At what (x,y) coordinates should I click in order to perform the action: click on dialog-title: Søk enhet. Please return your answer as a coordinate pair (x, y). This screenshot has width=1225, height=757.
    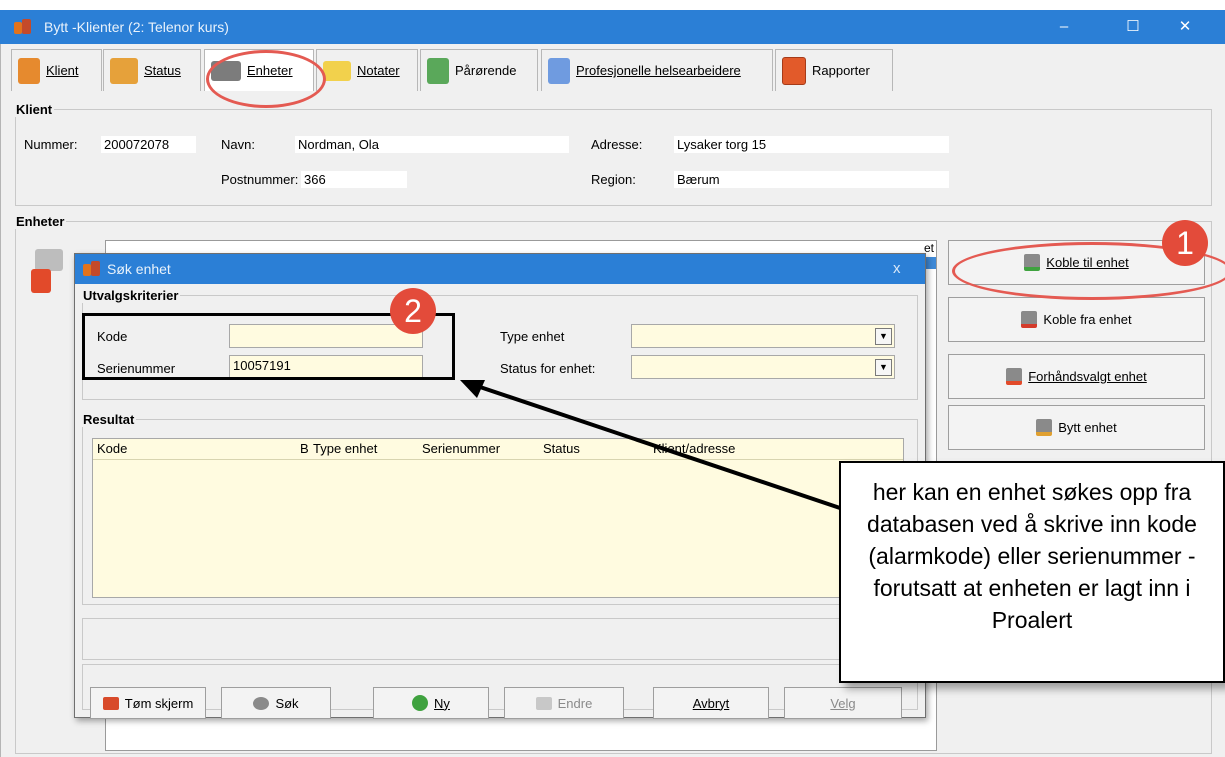
    Looking at the image, I should click on (139, 269).